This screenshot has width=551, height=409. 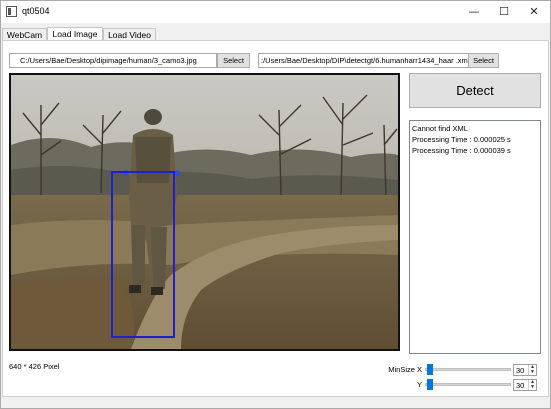 What do you see at coordinates (405, 369) in the screenshot?
I see `min-size-x-label: MinSize X` at bounding box center [405, 369].